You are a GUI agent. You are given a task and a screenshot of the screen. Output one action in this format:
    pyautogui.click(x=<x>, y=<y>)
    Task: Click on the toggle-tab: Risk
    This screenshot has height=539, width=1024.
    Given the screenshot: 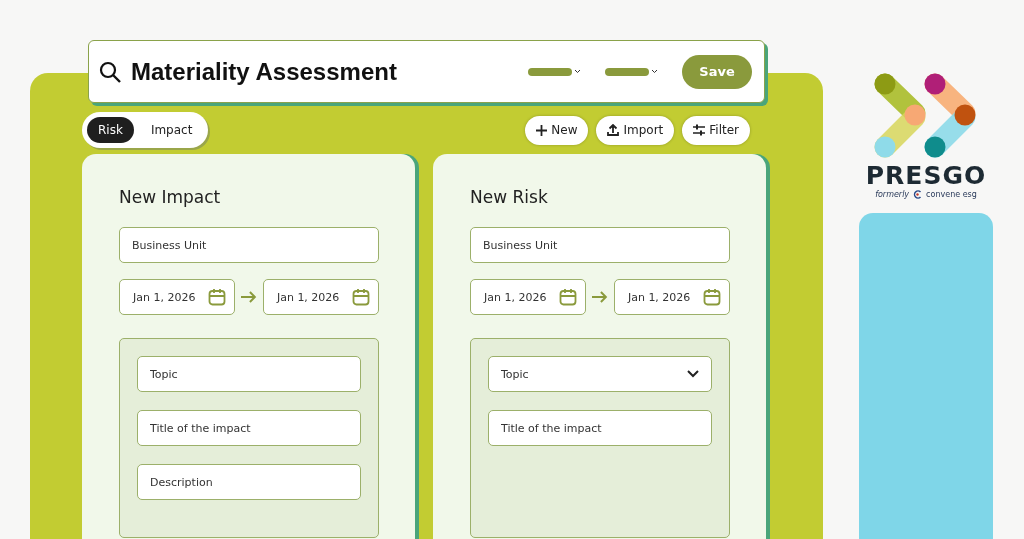 What is the action you would take?
    pyautogui.click(x=110, y=130)
    